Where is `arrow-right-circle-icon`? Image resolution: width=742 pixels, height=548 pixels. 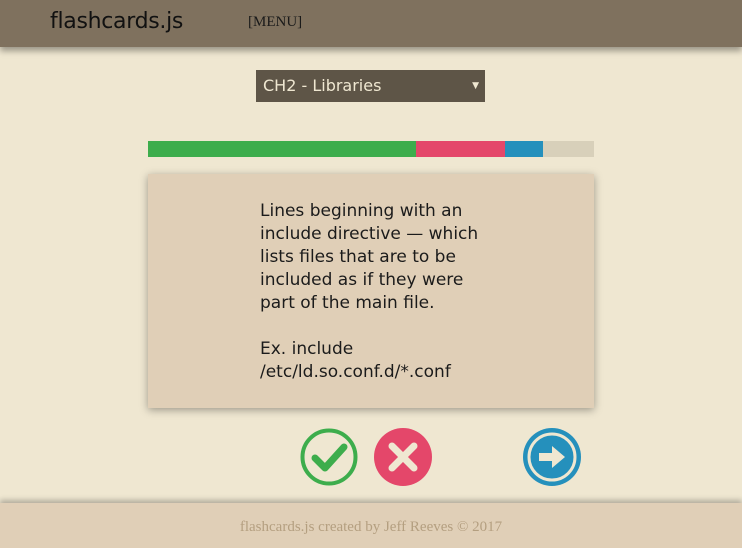 arrow-right-circle-icon is located at coordinates (552, 457).